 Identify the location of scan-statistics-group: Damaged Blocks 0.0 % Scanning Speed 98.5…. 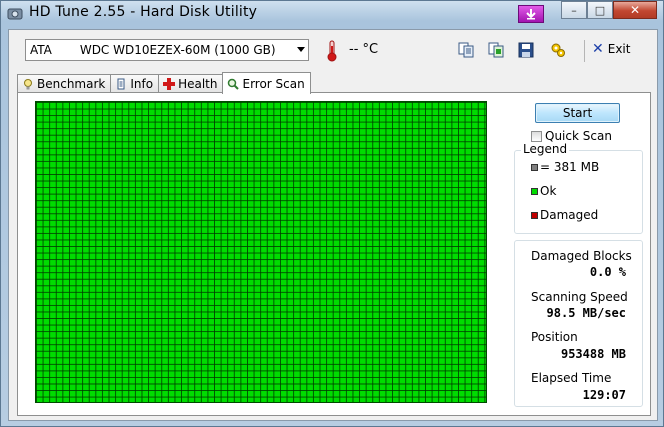
(578, 323).